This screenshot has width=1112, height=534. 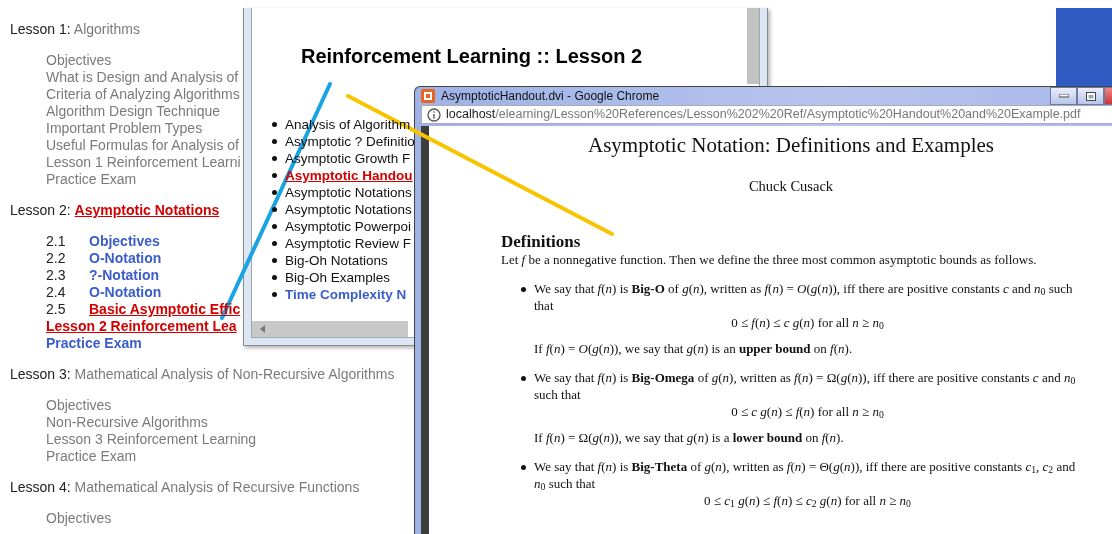 What do you see at coordinates (791, 186) in the screenshot?
I see `document-author: Chuck Cusack` at bounding box center [791, 186].